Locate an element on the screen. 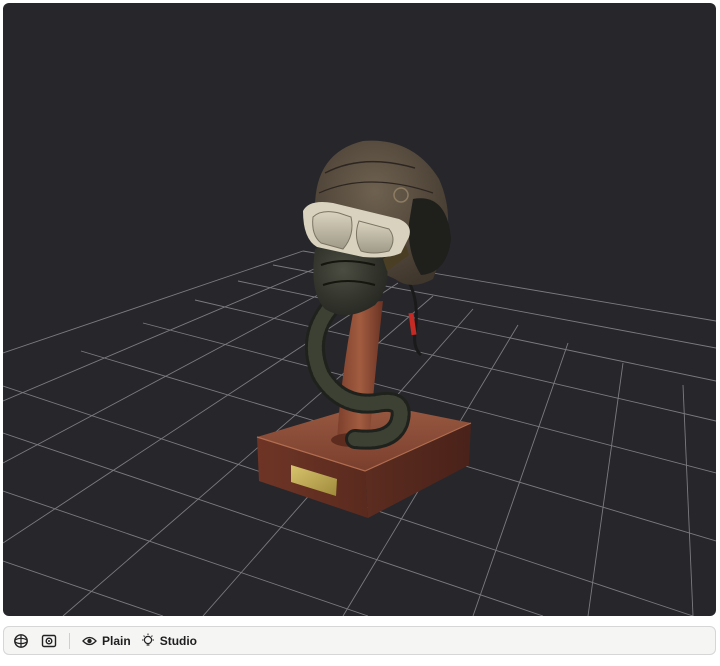 Image resolution: width=720 pixels, height=666 pixels. orbit-button is located at coordinates (21, 640).